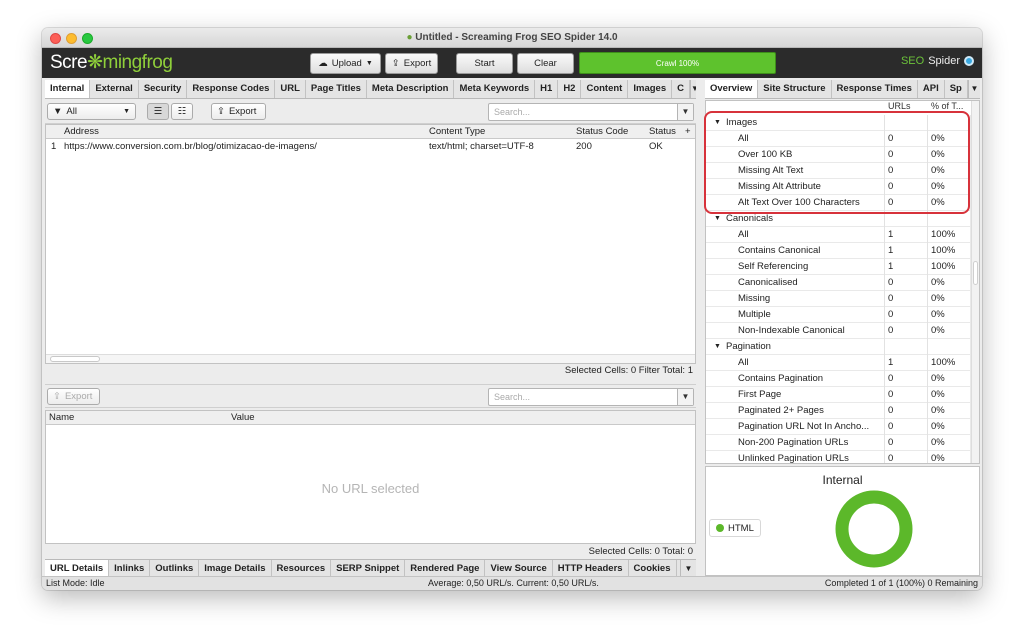 This screenshot has height=644, width=1024. Describe the element at coordinates (290, 89) in the screenshot. I see `tab-url: URL` at that location.